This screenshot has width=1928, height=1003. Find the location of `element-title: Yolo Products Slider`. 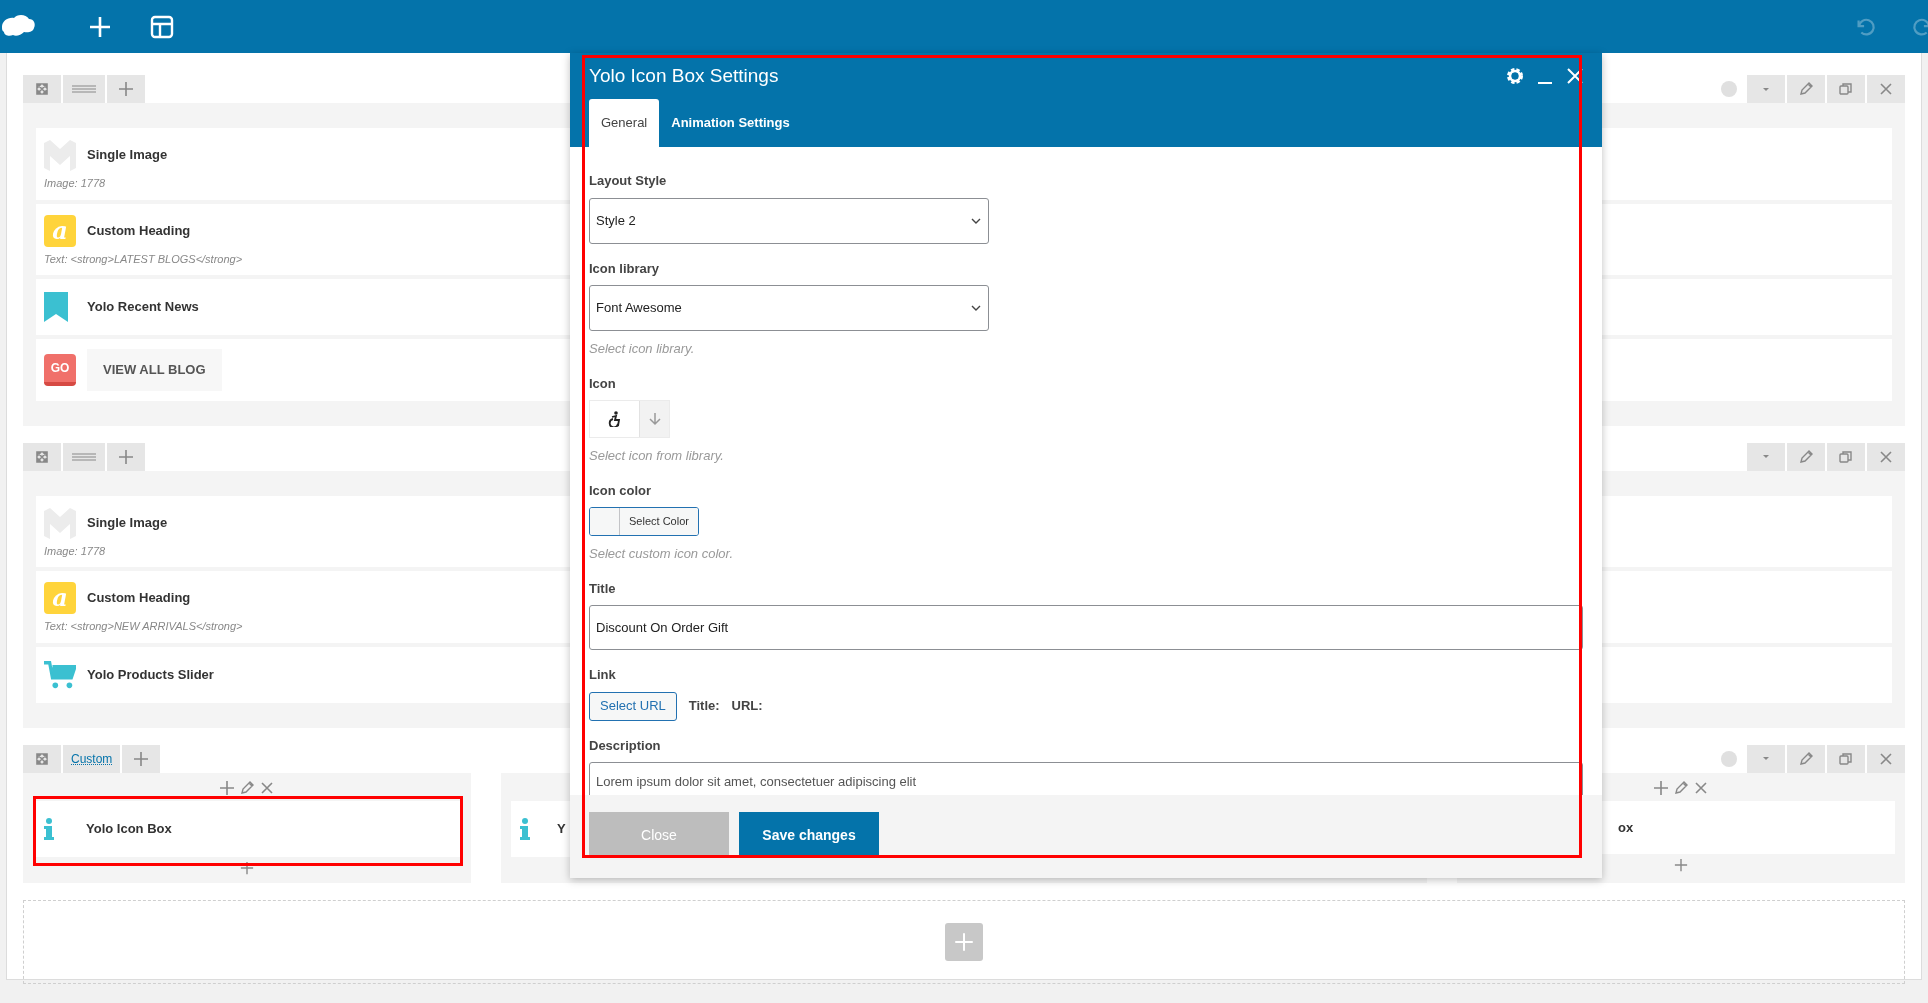

element-title: Yolo Products Slider is located at coordinates (150, 674).